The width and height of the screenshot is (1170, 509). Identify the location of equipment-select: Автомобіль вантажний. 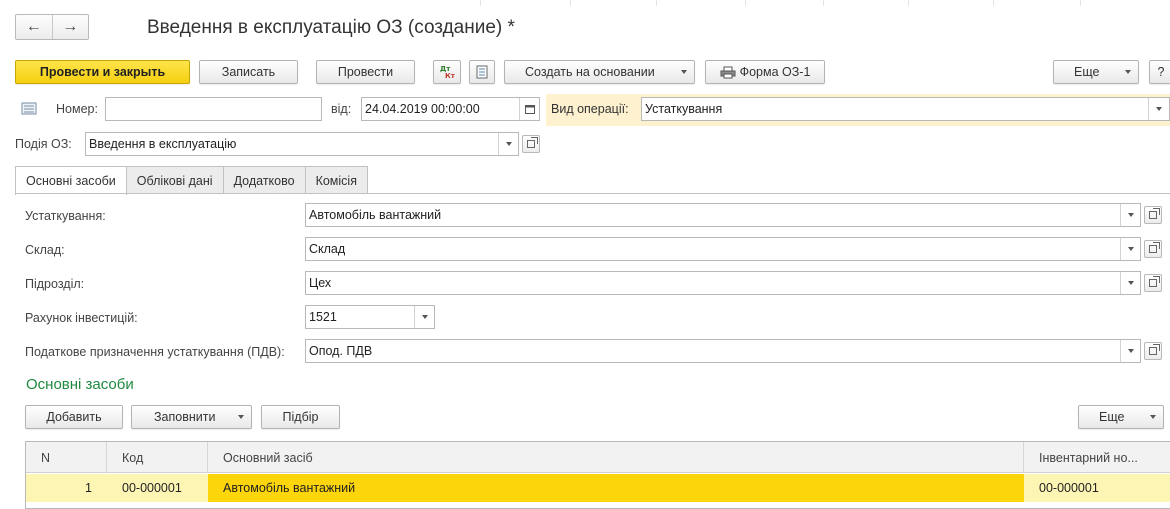
(723, 215).